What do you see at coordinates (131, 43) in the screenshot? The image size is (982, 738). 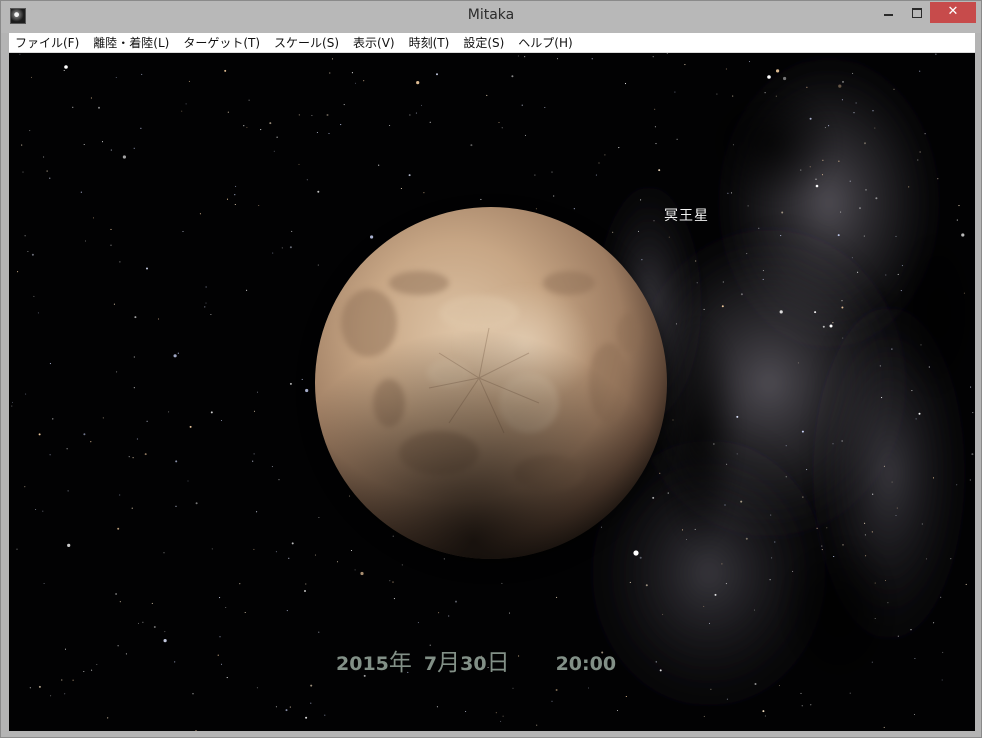 I see `menu-takeoff-landing: 離陸・着陸(L)` at bounding box center [131, 43].